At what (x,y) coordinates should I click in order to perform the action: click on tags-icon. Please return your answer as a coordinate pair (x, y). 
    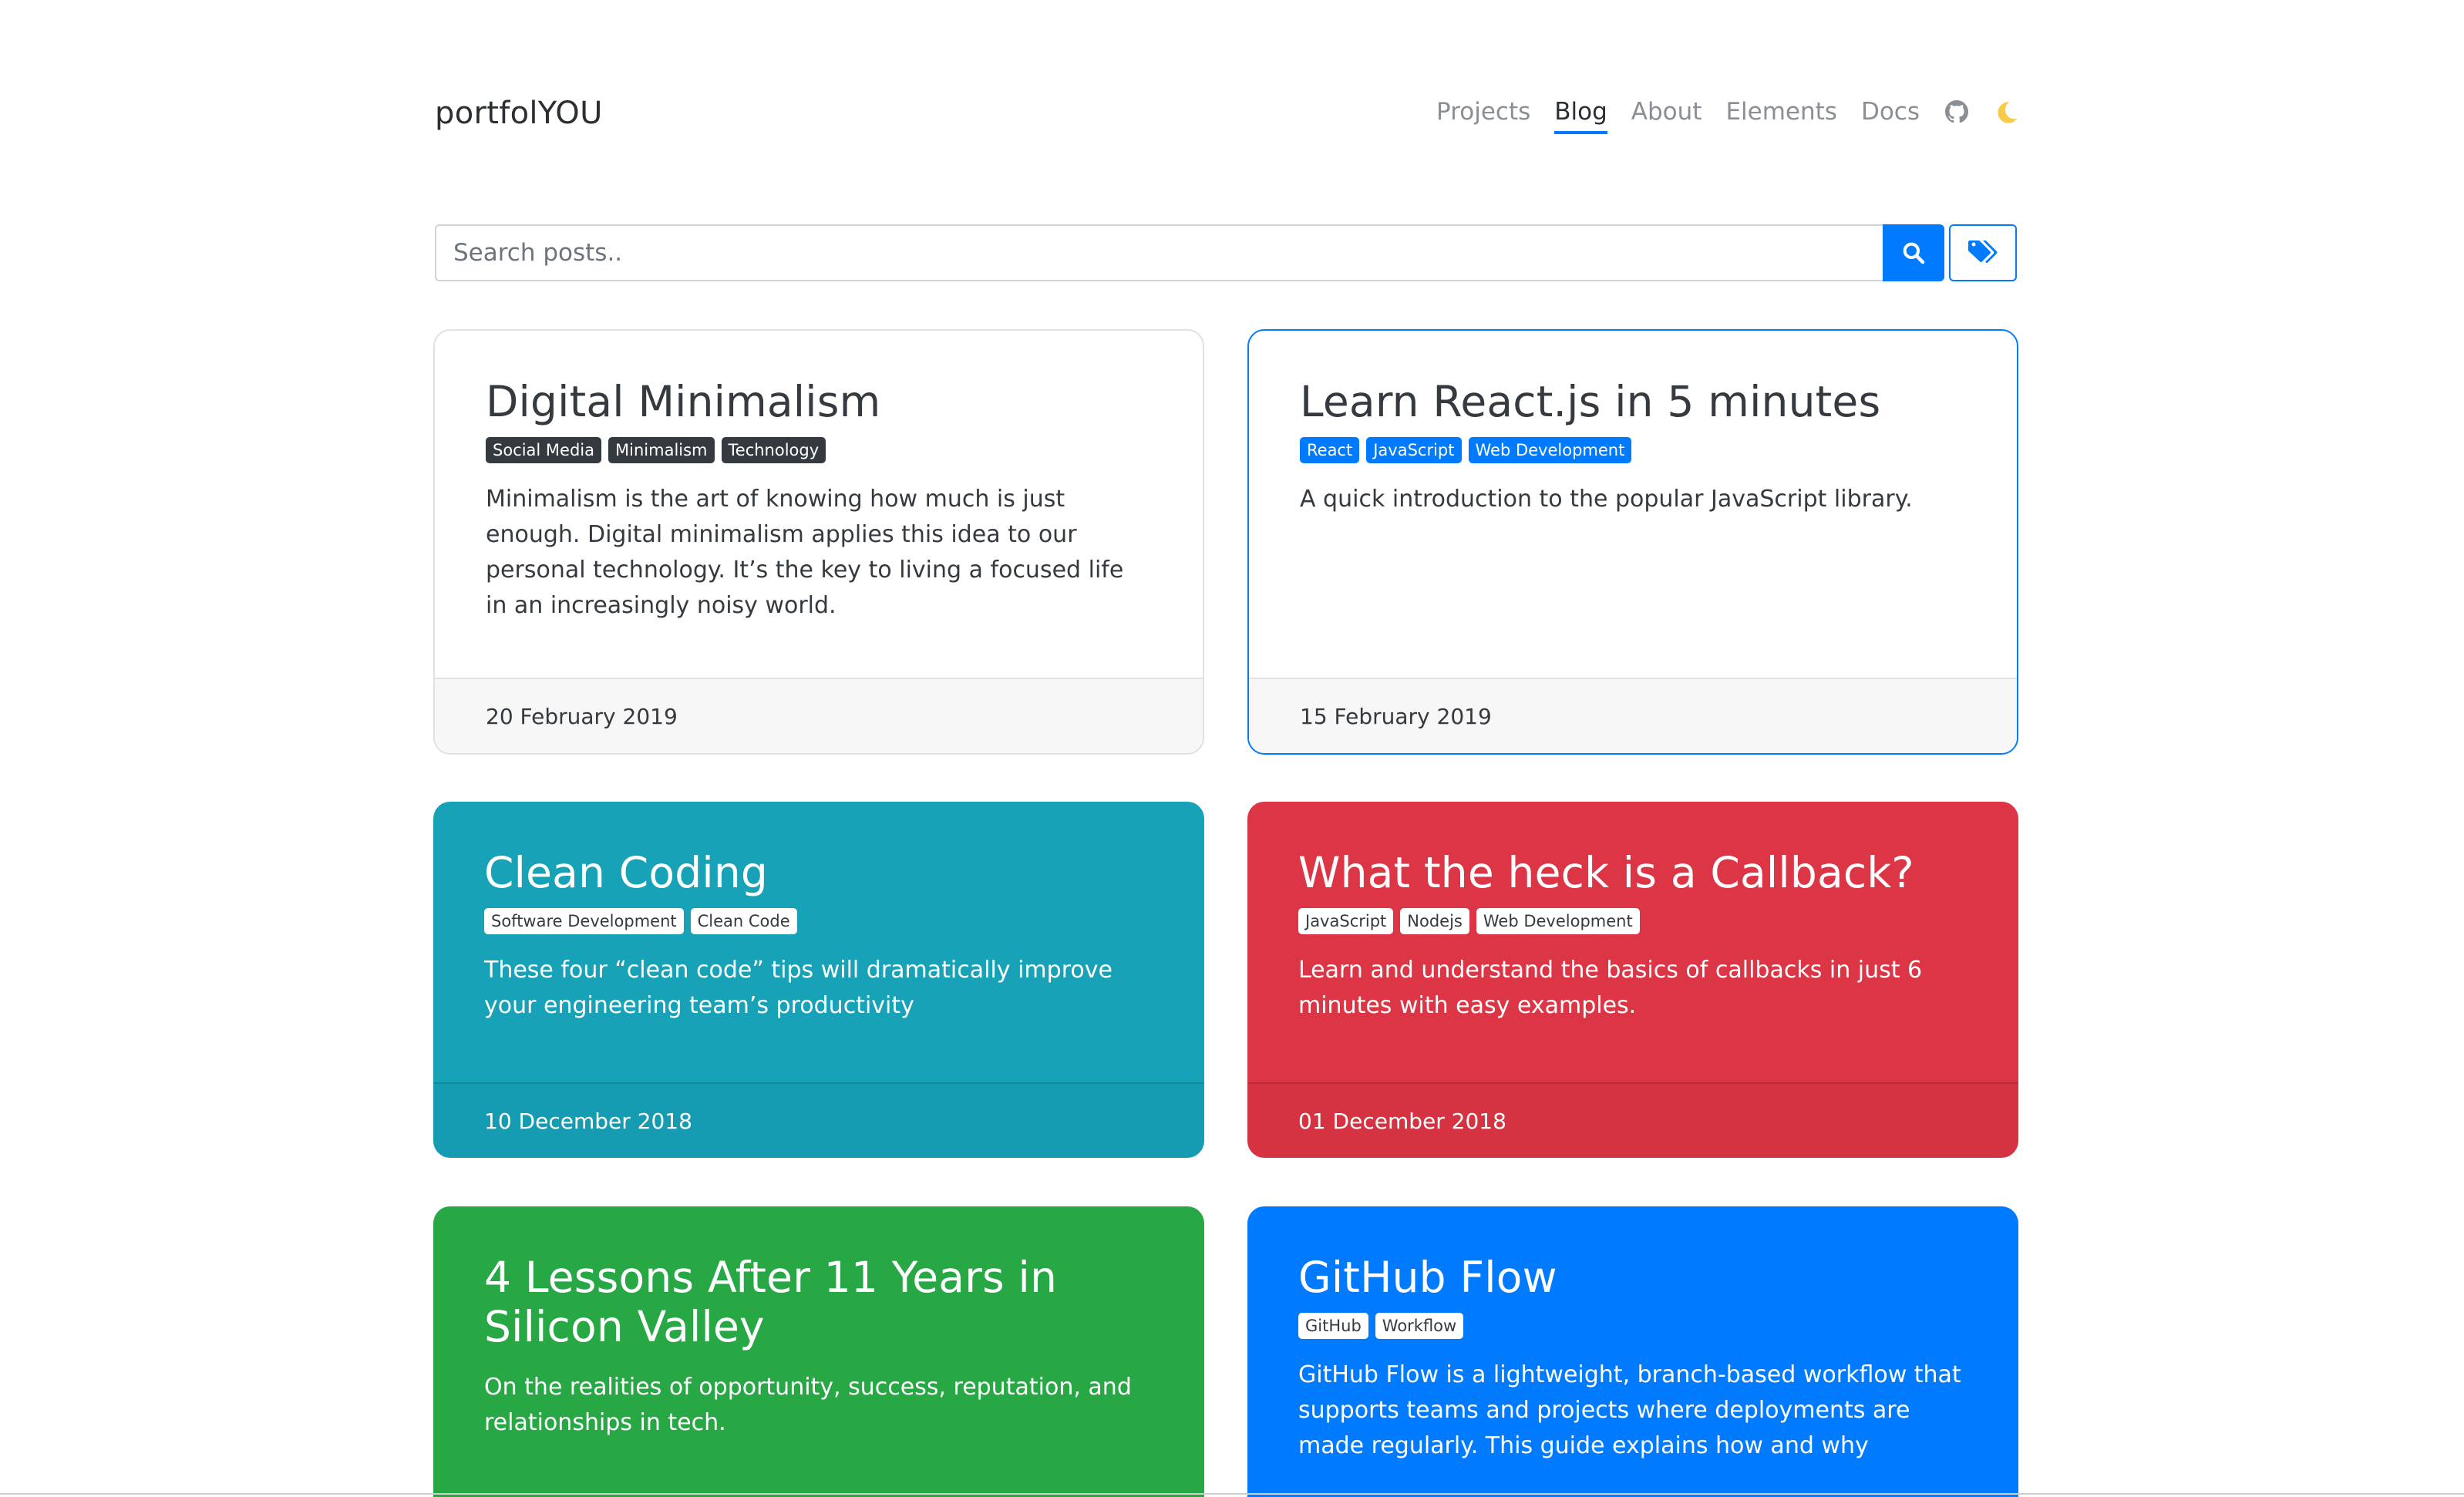
    Looking at the image, I should click on (1983, 252).